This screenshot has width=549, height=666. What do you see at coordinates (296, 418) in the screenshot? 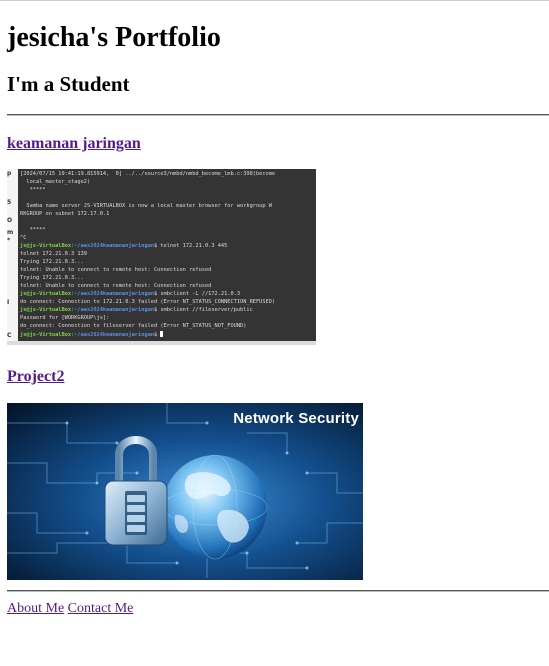
I see `banner-title: Network Security` at bounding box center [296, 418].